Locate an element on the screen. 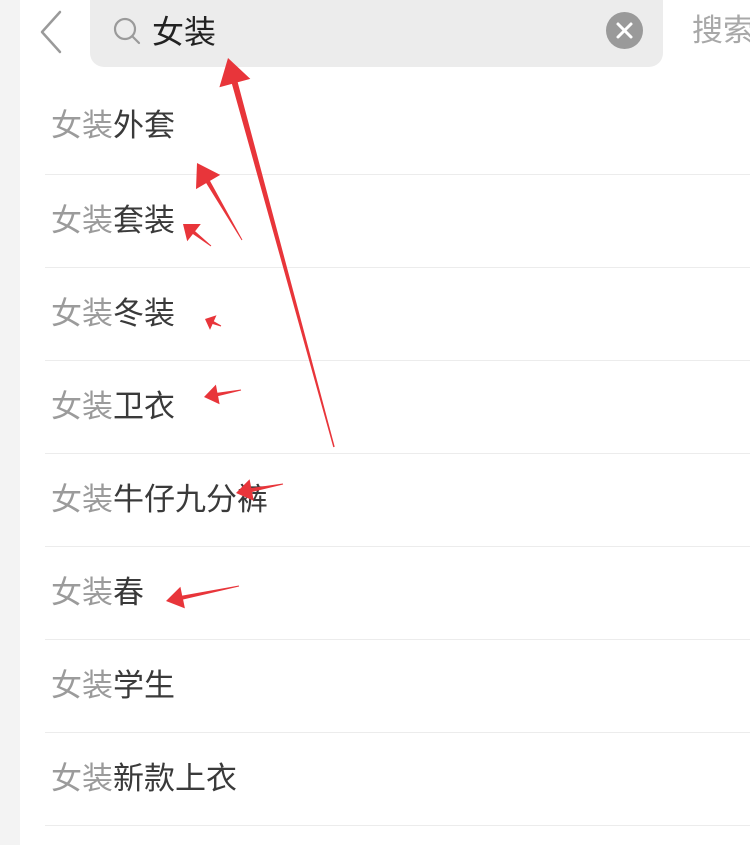 This screenshot has width=750, height=845. chevron-left-icon is located at coordinates (51, 32).